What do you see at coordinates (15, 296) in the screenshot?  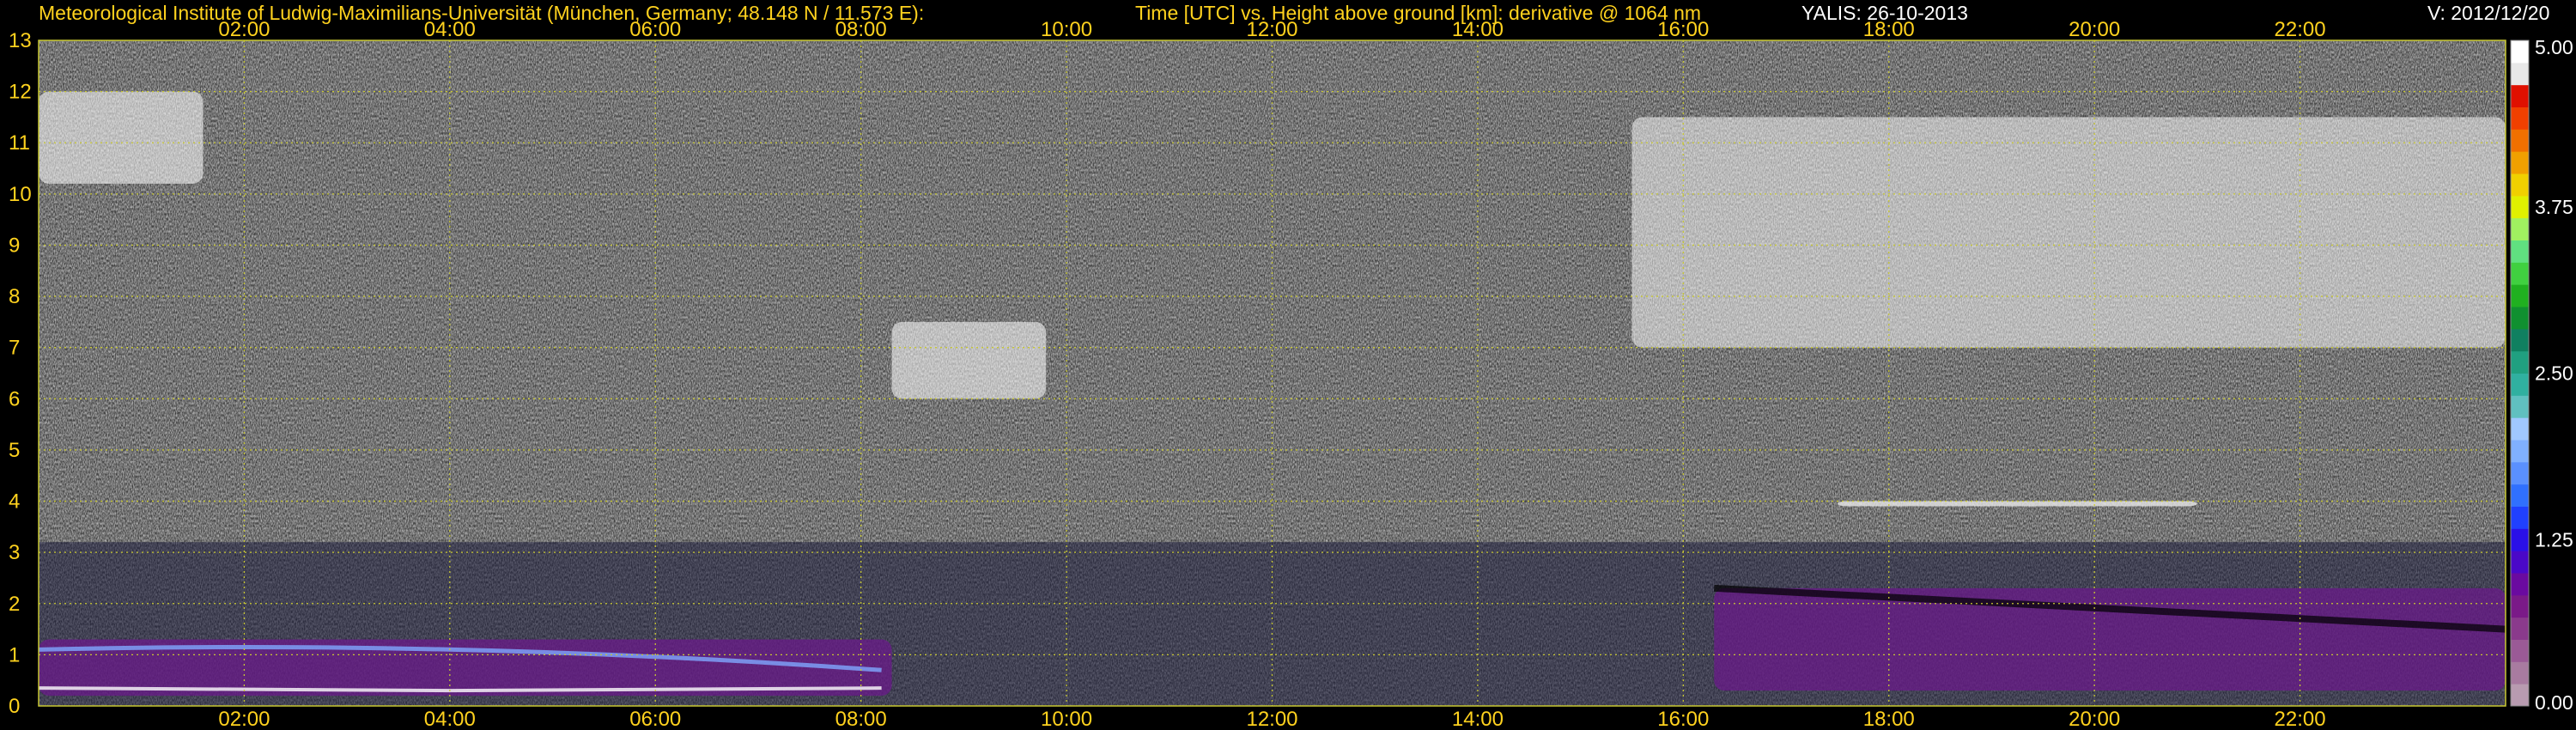 I see `y-tick-label: 8` at bounding box center [15, 296].